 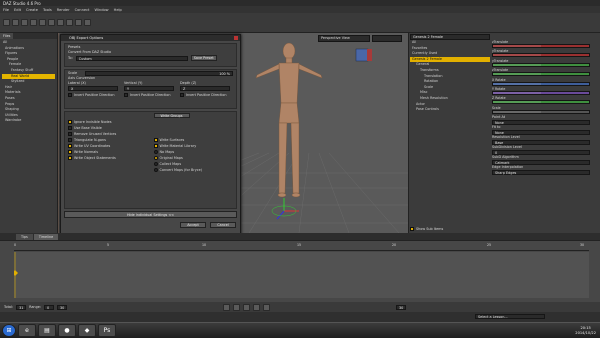 I want to click on show-sub-items-checkbox: Show Sub Items, so click(x=426, y=229).